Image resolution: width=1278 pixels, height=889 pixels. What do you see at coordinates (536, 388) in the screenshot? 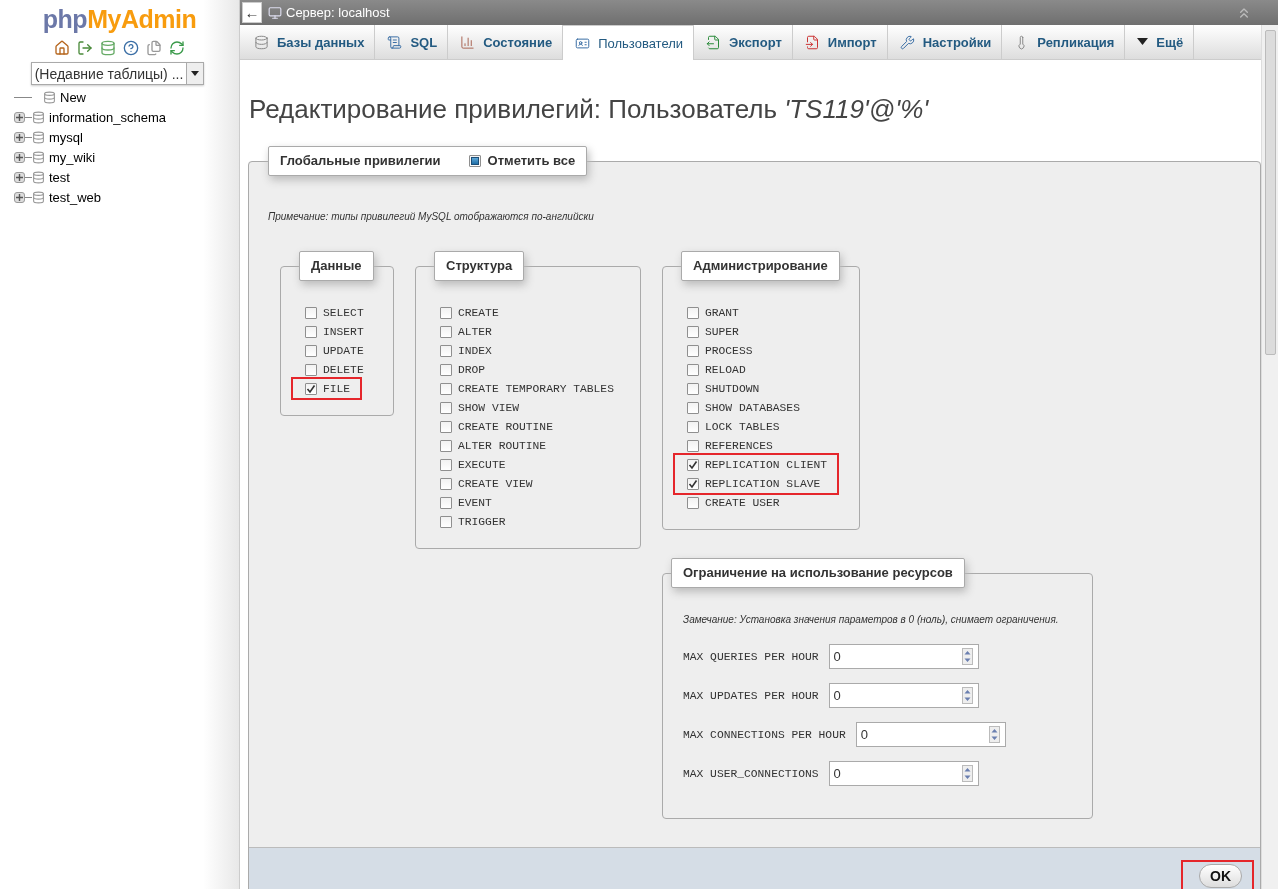
I see `privilege-label: CREATE TEMPORARY TABLES` at bounding box center [536, 388].